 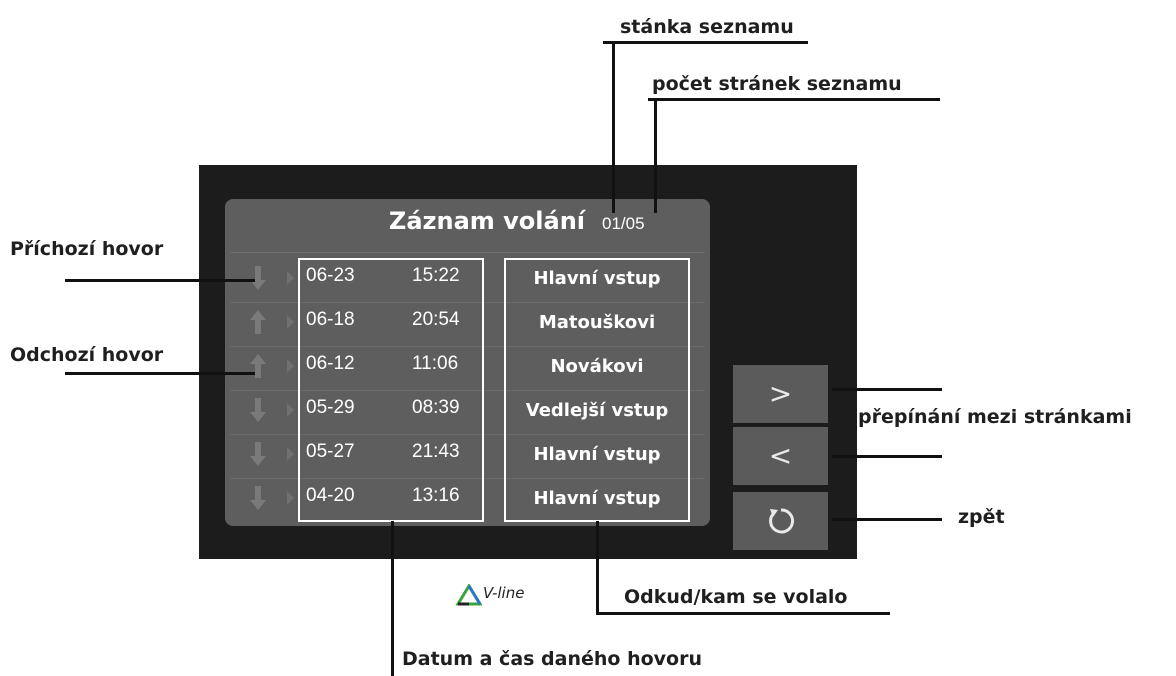 I want to click on undo-circle-icon, so click(x=782, y=521).